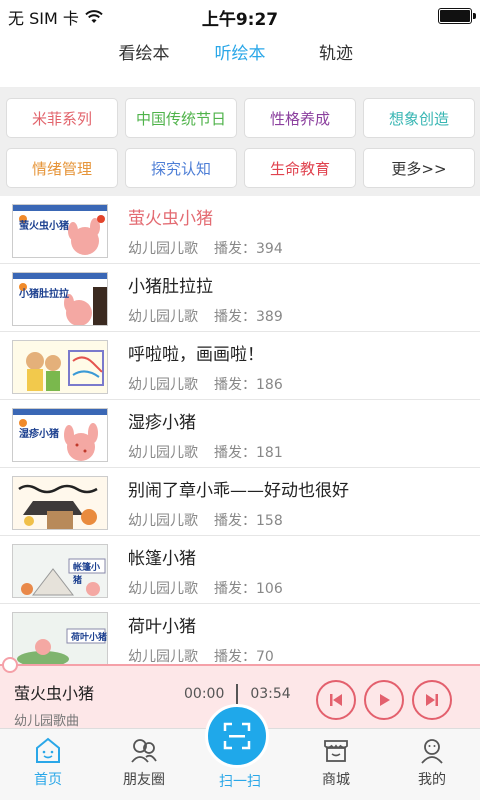 Image resolution: width=480 pixels, height=800 pixels. Describe the element at coordinates (47, 721) in the screenshot. I see `player-subtitle: 幼儿园歌曲` at that location.